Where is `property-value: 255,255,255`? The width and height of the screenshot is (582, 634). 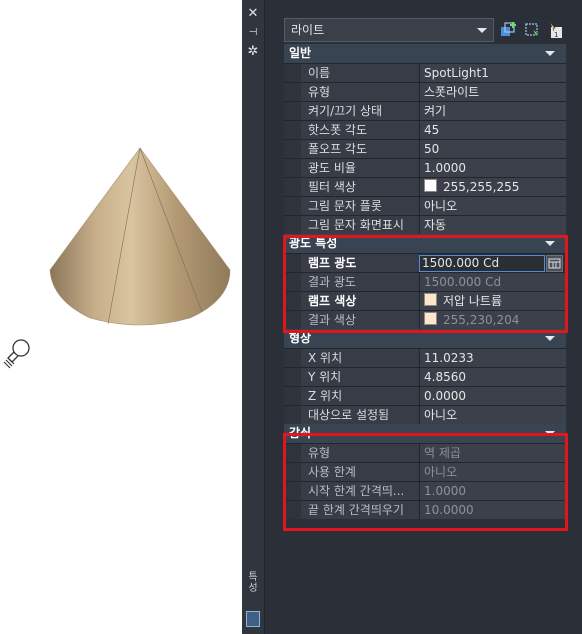 property-value: 255,255,255 is located at coordinates (492, 187).